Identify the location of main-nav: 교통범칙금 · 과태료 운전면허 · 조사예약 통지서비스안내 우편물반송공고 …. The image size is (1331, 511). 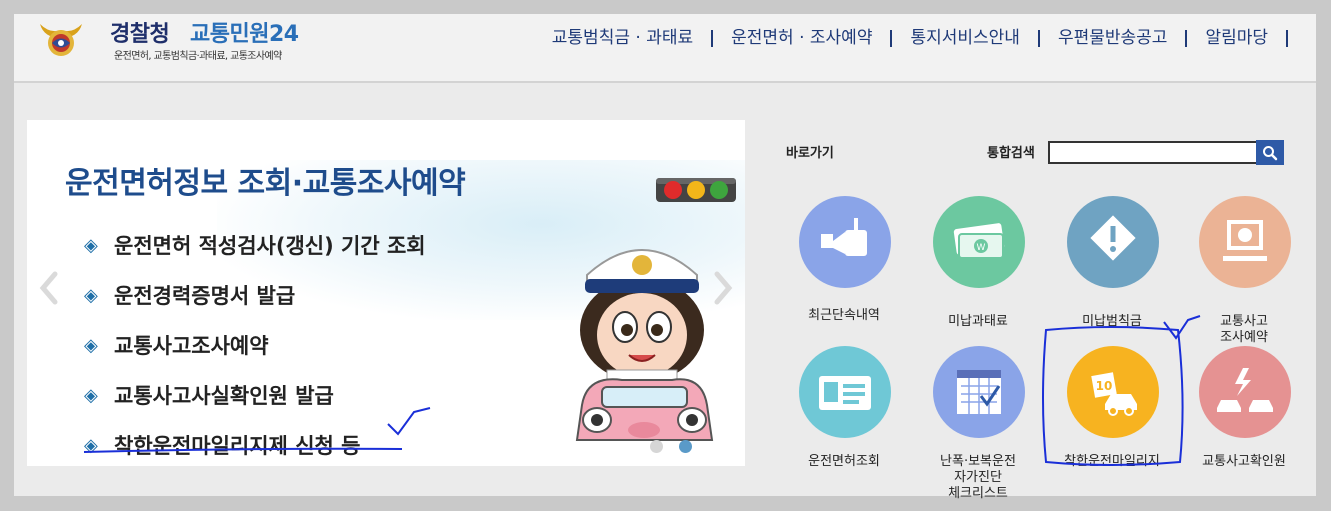
(911, 38).